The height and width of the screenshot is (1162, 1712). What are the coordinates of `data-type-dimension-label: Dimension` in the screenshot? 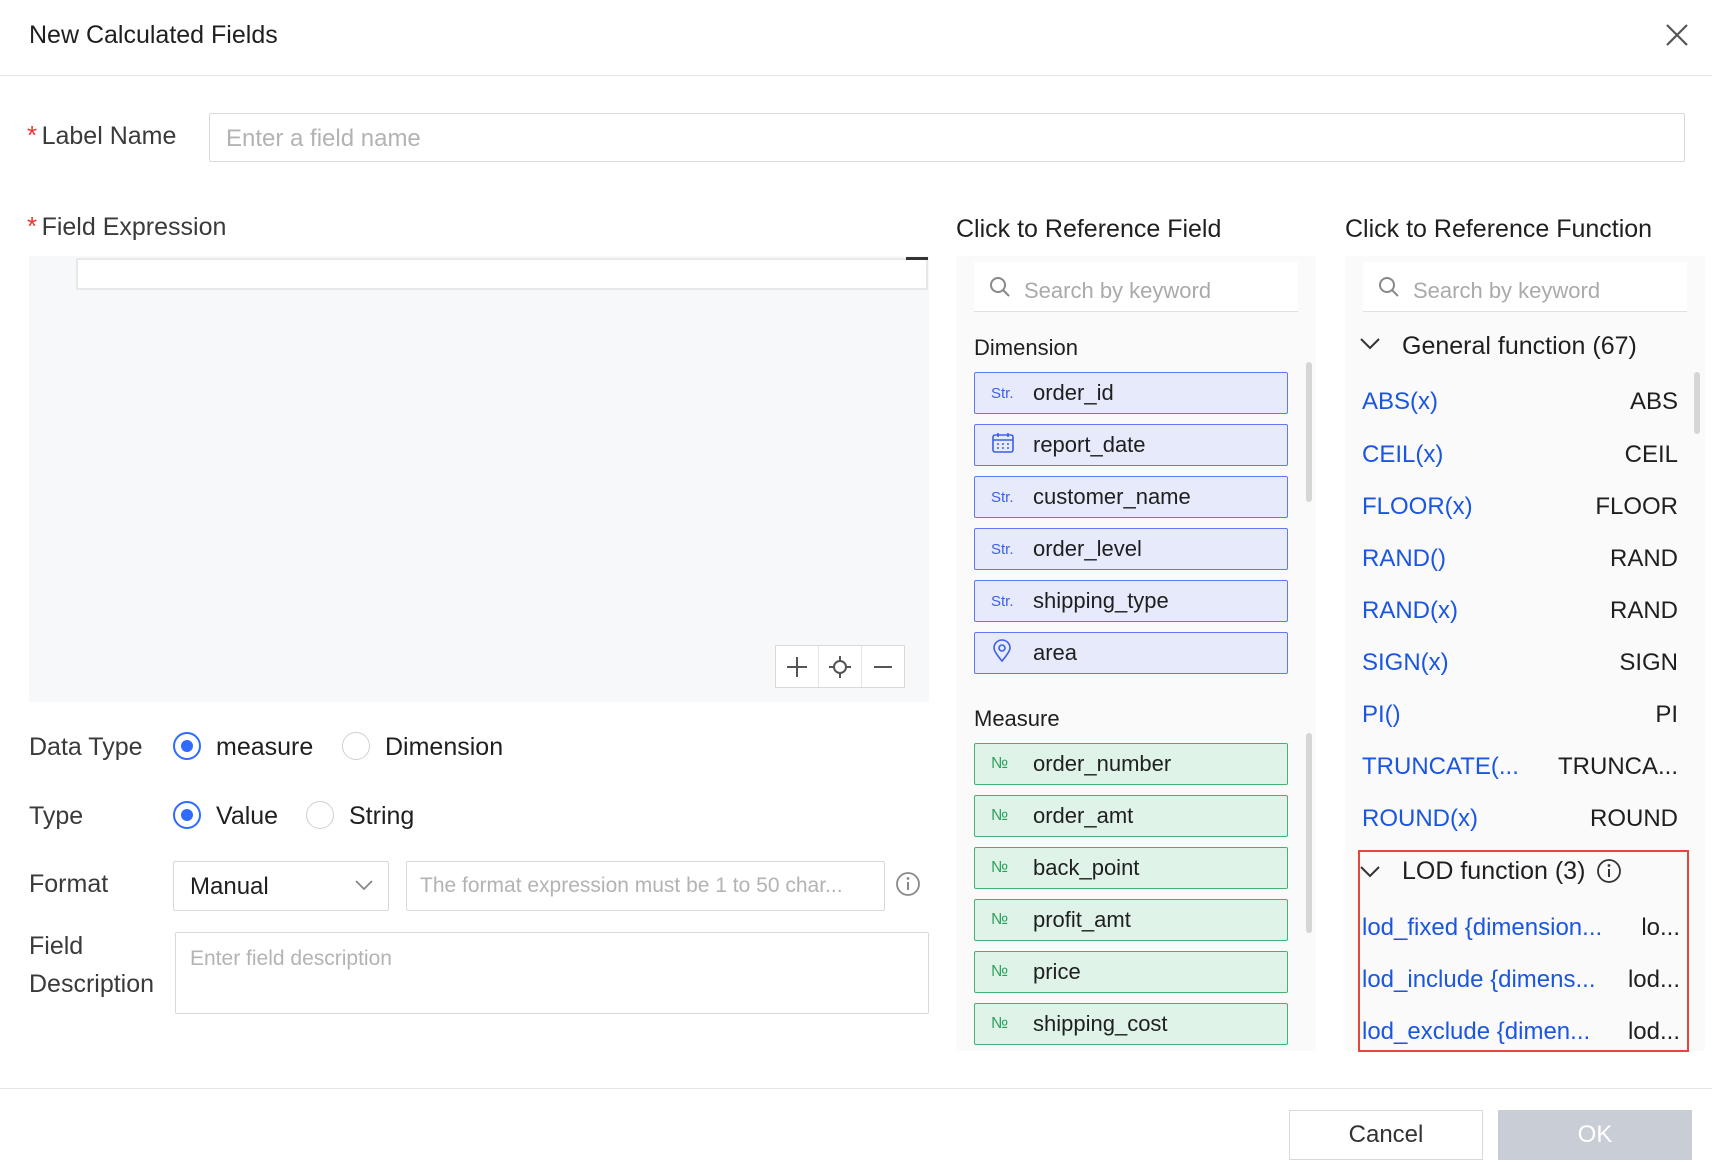 It's located at (444, 747).